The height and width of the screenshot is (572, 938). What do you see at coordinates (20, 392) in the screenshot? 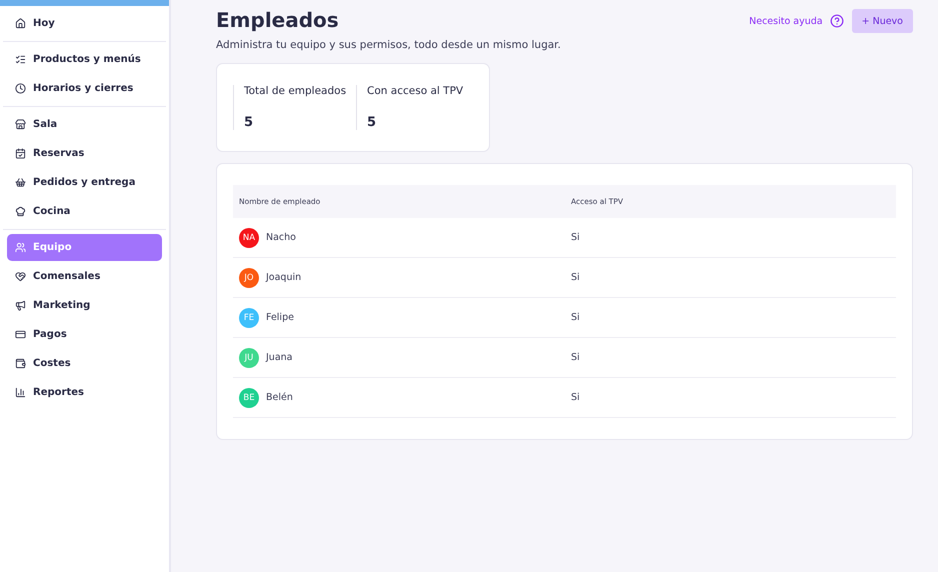
I see `chart-icon` at bounding box center [20, 392].